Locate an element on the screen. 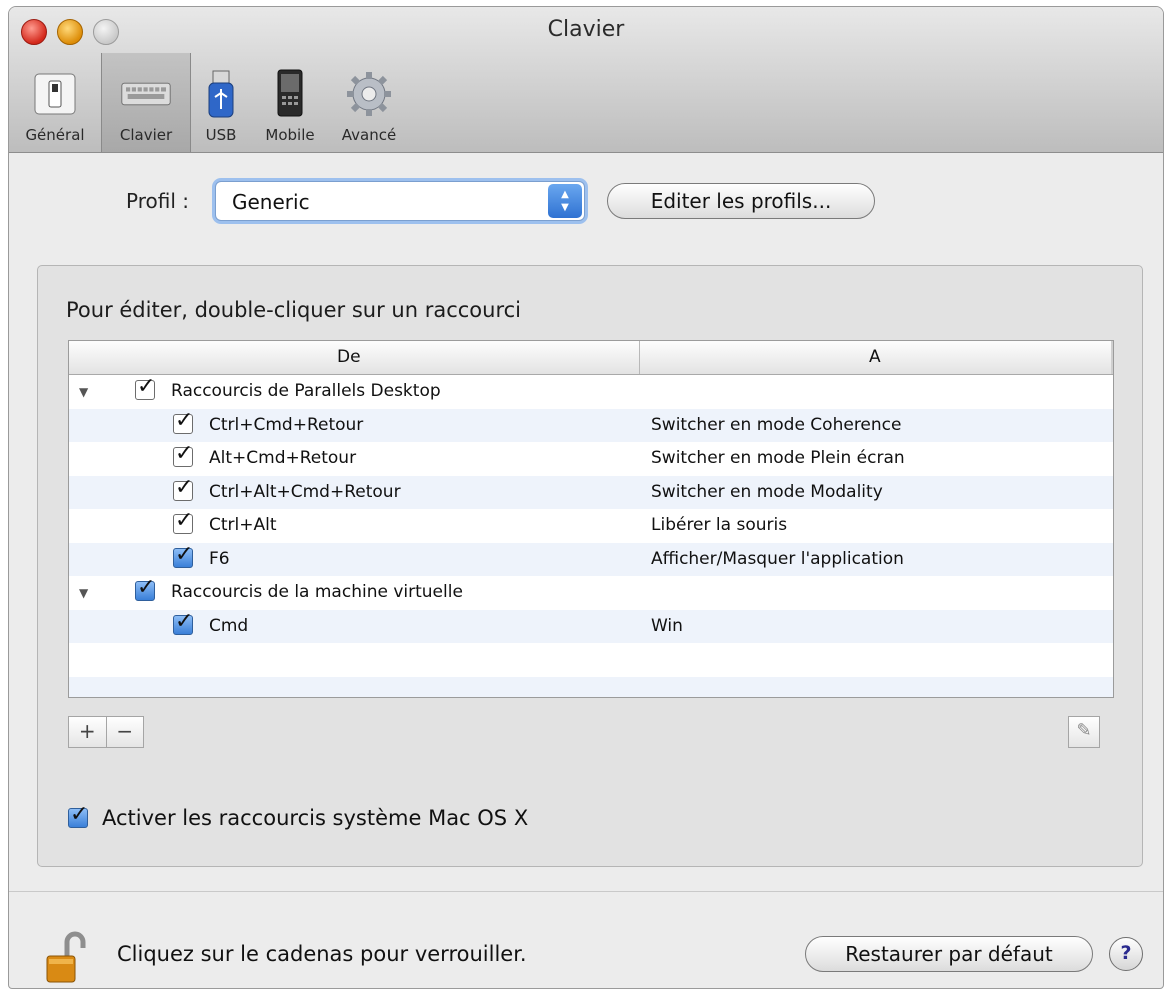 This screenshot has width=1170, height=993. gear-icon is located at coordinates (369, 94).